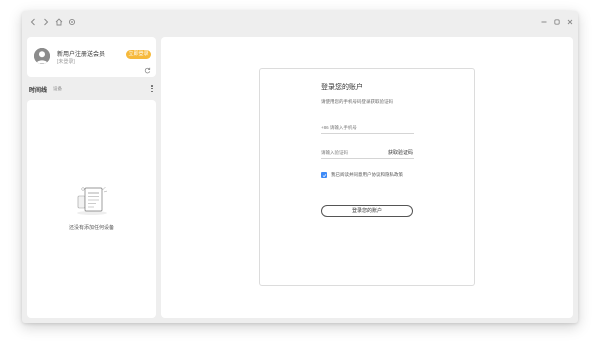 This screenshot has height=353, width=600. What do you see at coordinates (59, 22) in the screenshot?
I see `home-icon` at bounding box center [59, 22].